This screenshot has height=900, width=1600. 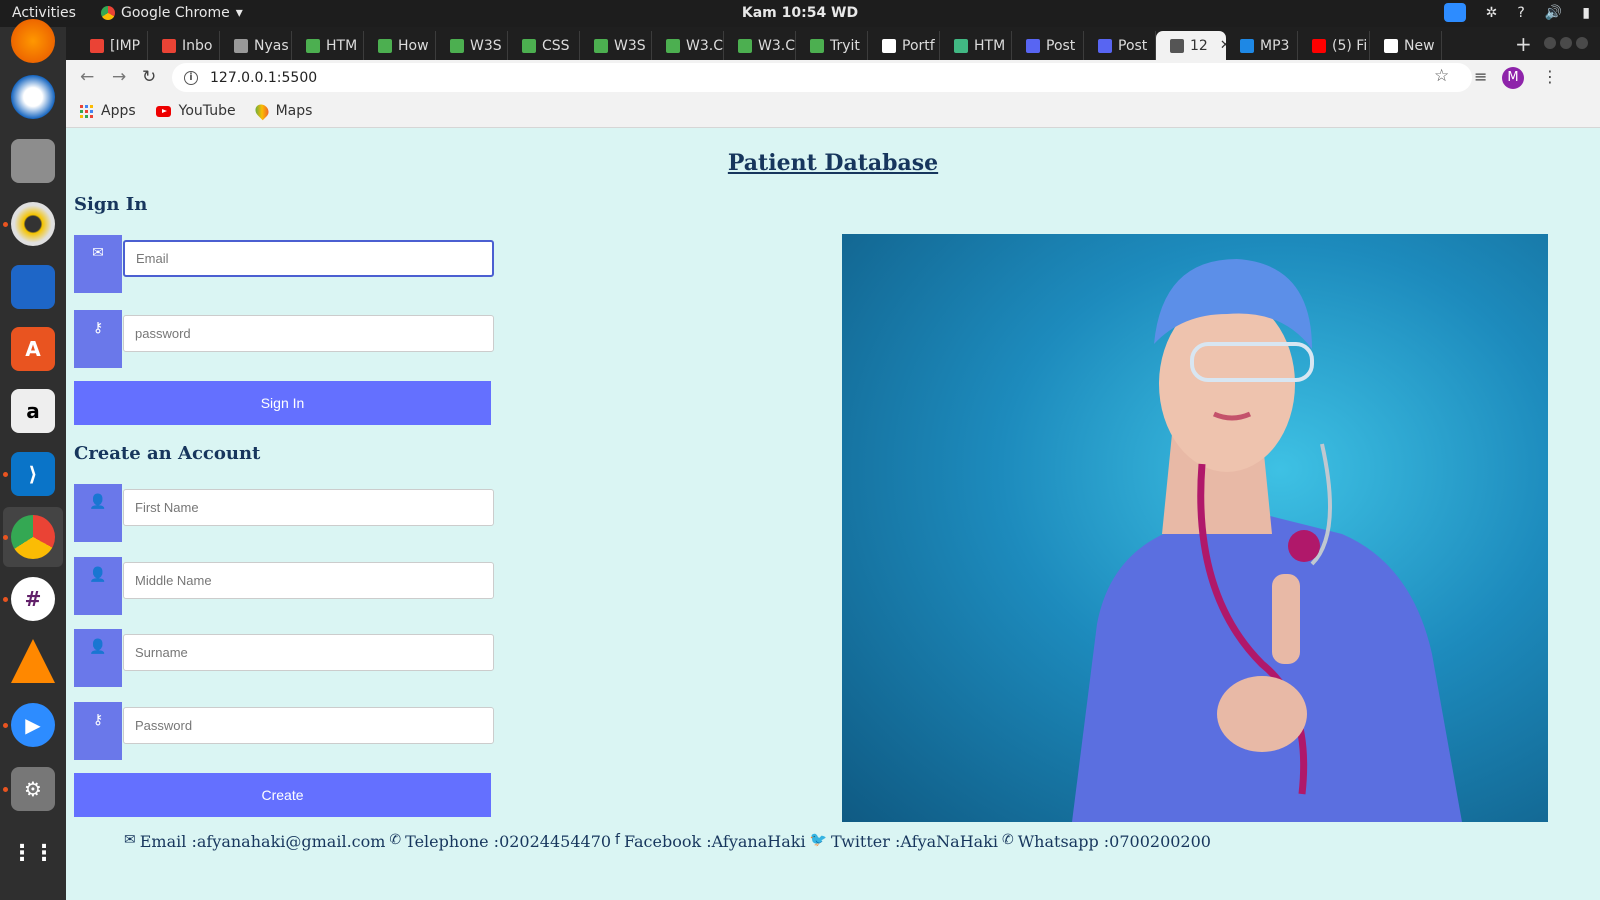 What do you see at coordinates (413, 45) in the screenshot?
I see `tab-label: How` at bounding box center [413, 45].